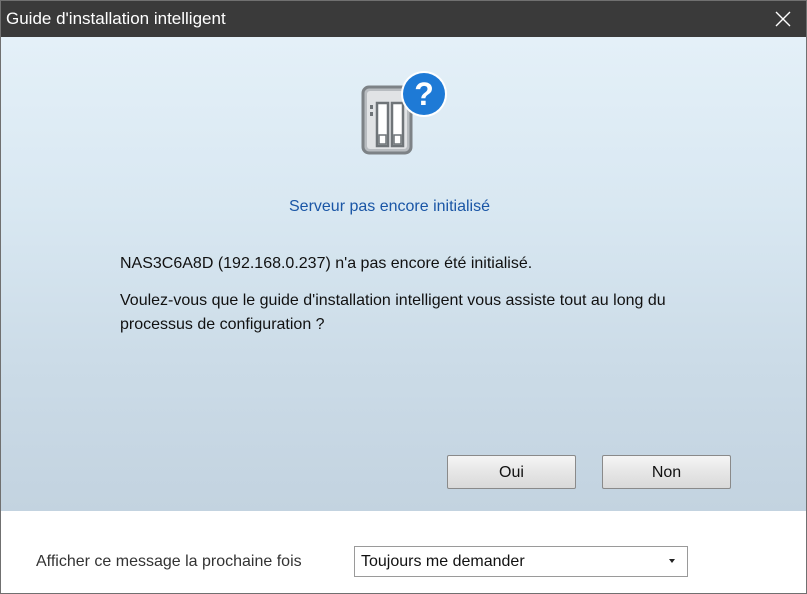  What do you see at coordinates (116, 18) in the screenshot?
I see `window-title: Guide d'installation intelligent` at bounding box center [116, 18].